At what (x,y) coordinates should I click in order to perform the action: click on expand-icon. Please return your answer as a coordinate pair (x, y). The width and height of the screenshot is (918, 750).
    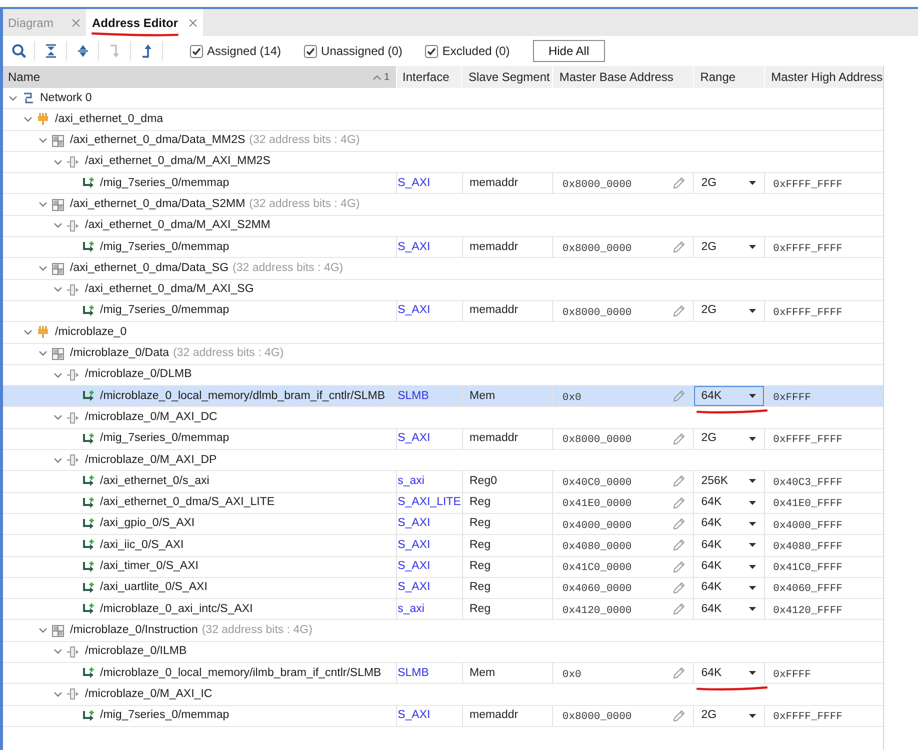
    Looking at the image, I should click on (82, 51).